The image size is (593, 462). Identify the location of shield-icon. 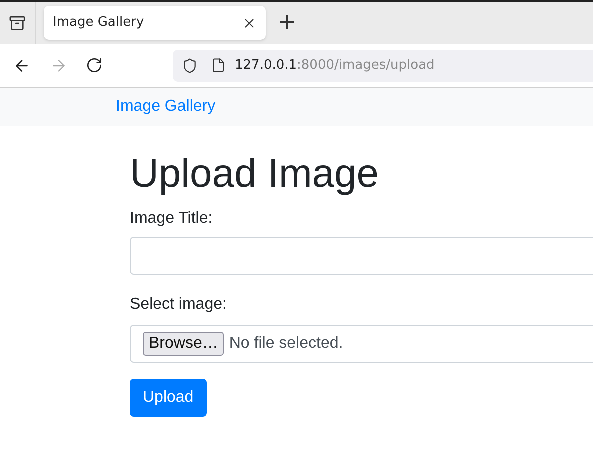
(190, 66).